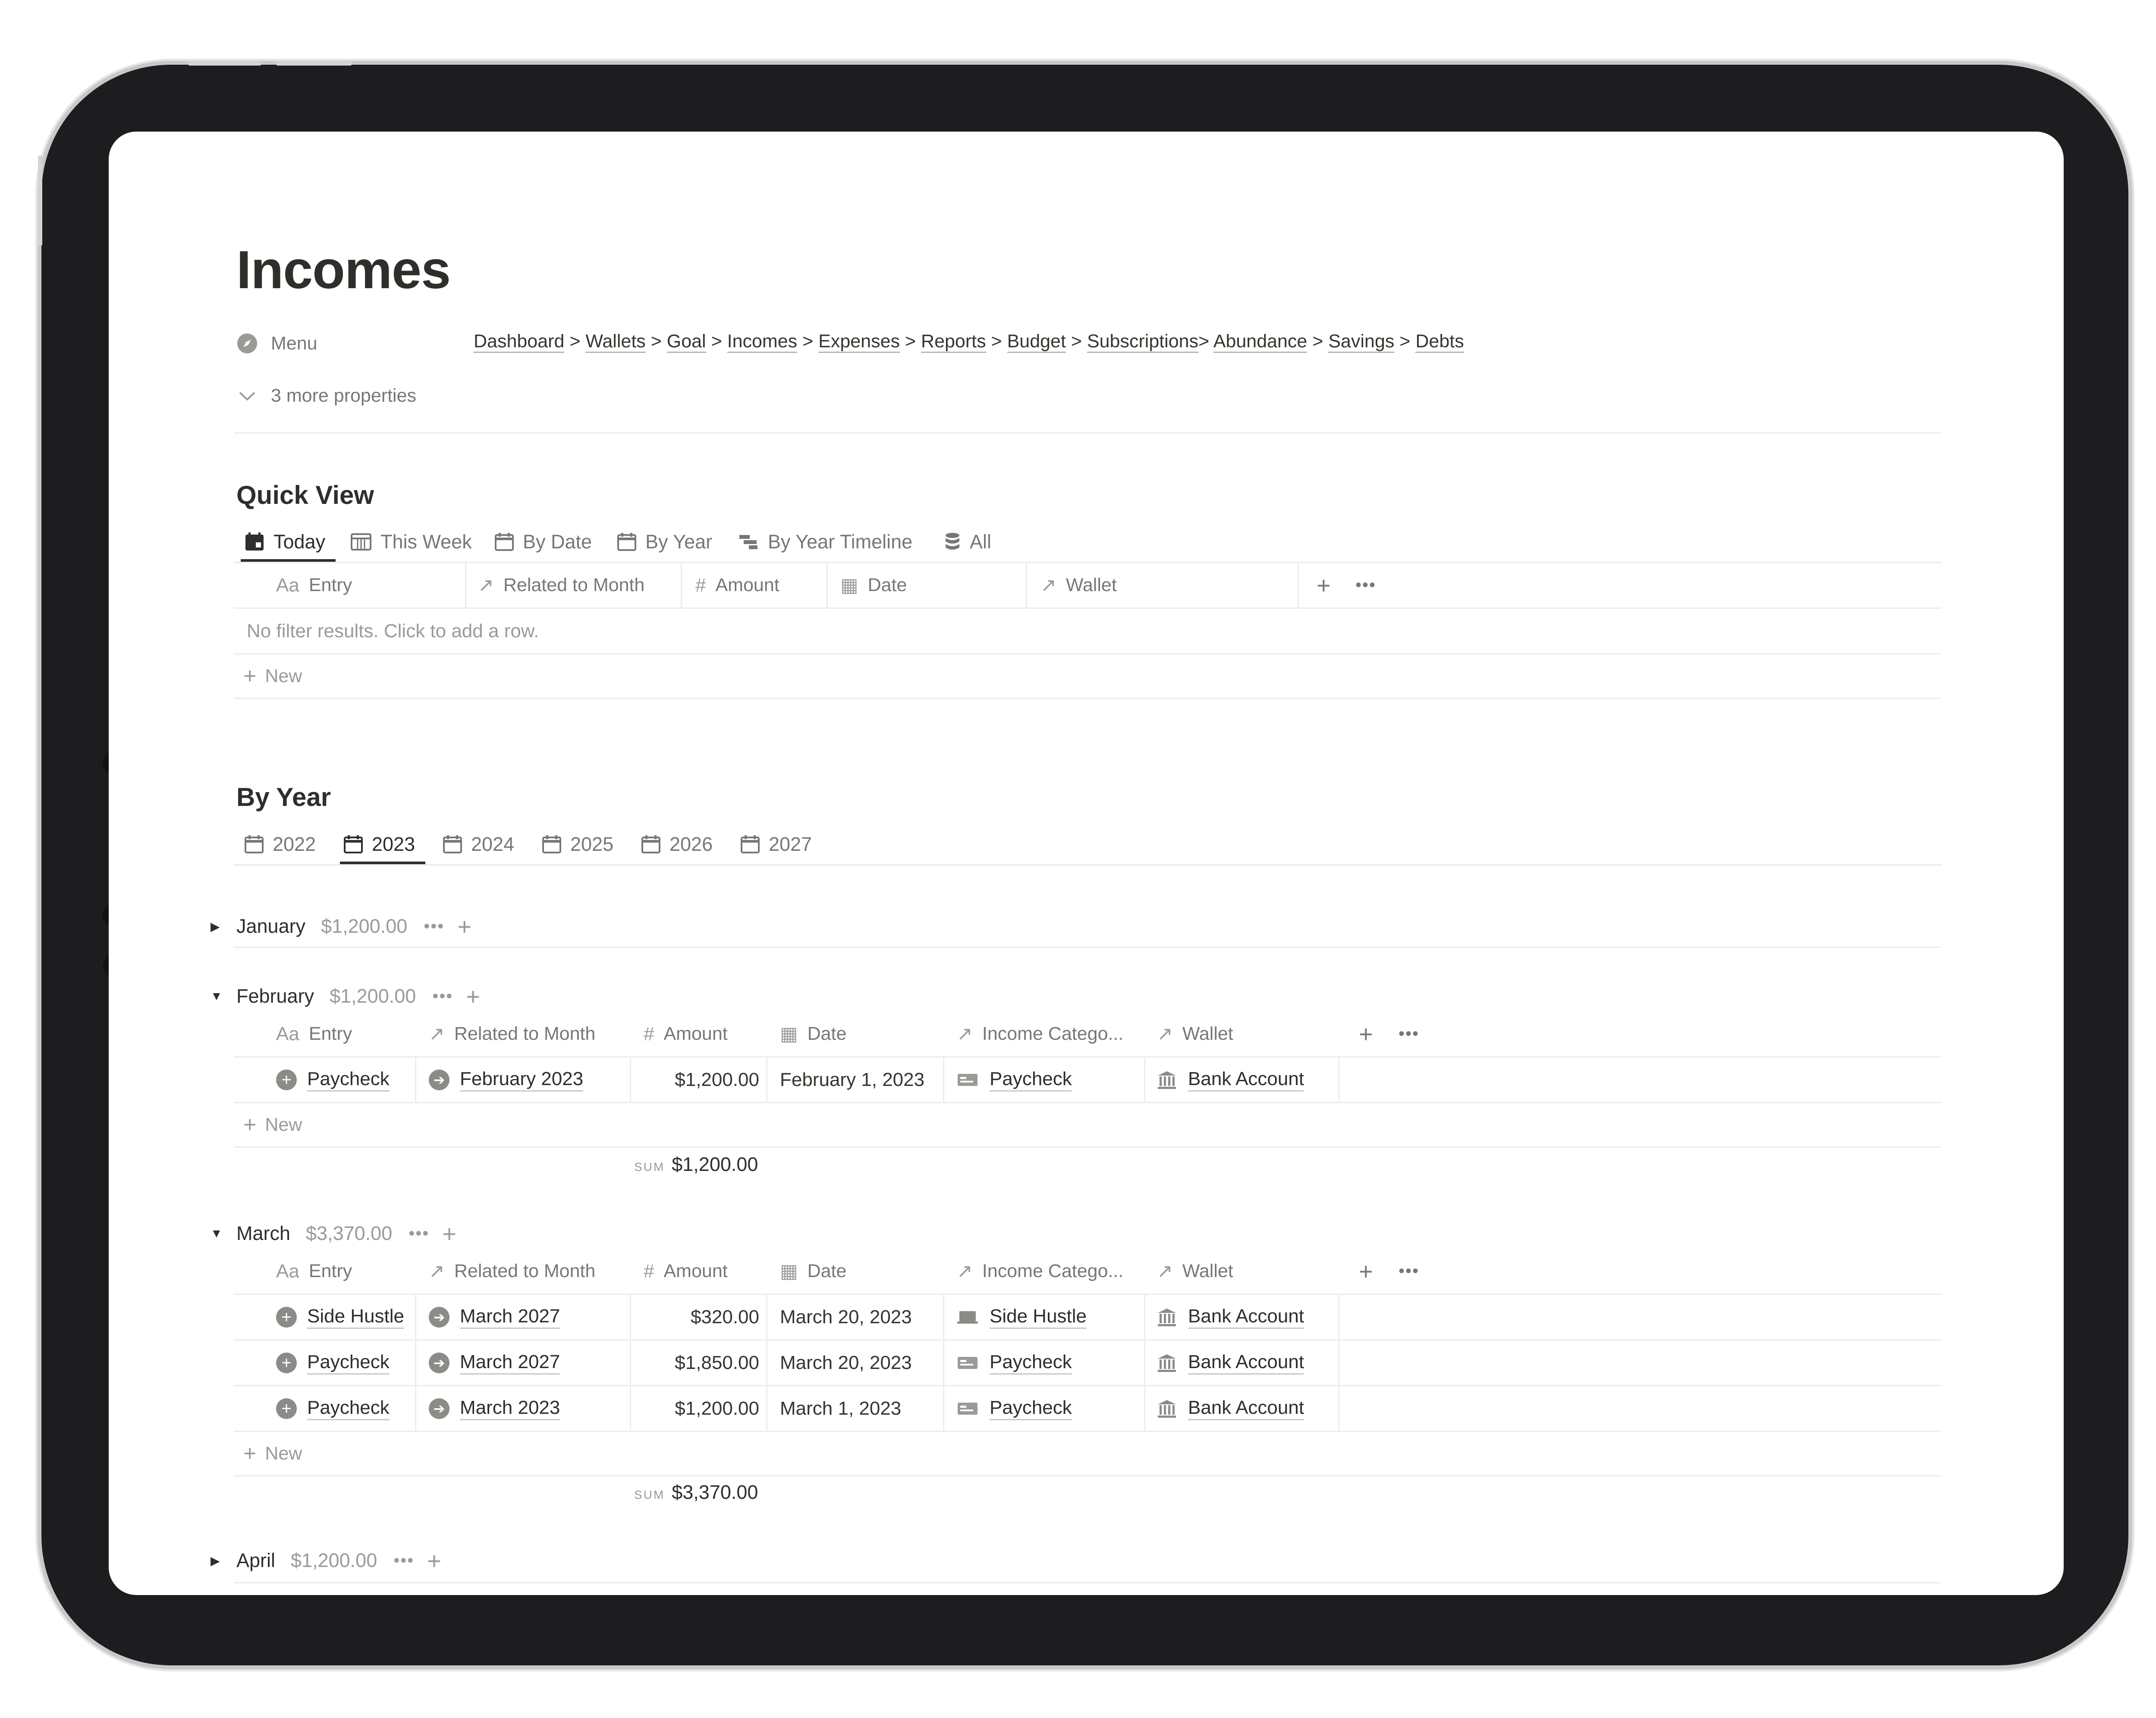 This screenshot has width=2156, height=1718. Describe the element at coordinates (665, 541) in the screenshot. I see `tab-by-year: By Year` at that location.